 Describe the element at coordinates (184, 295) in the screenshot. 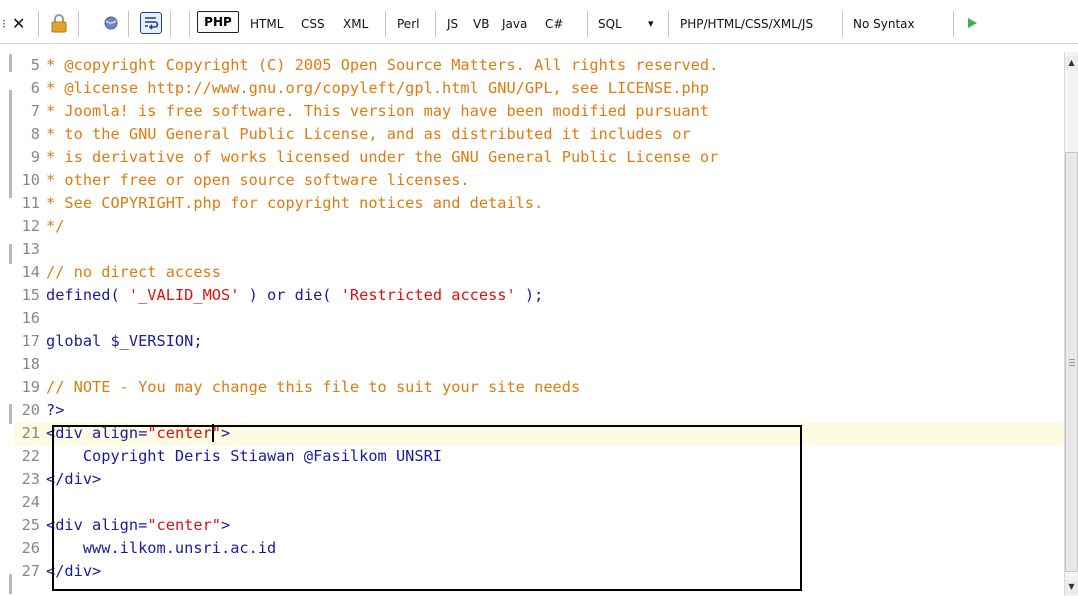

I see `code-token: '_VALID_MOS'` at that location.